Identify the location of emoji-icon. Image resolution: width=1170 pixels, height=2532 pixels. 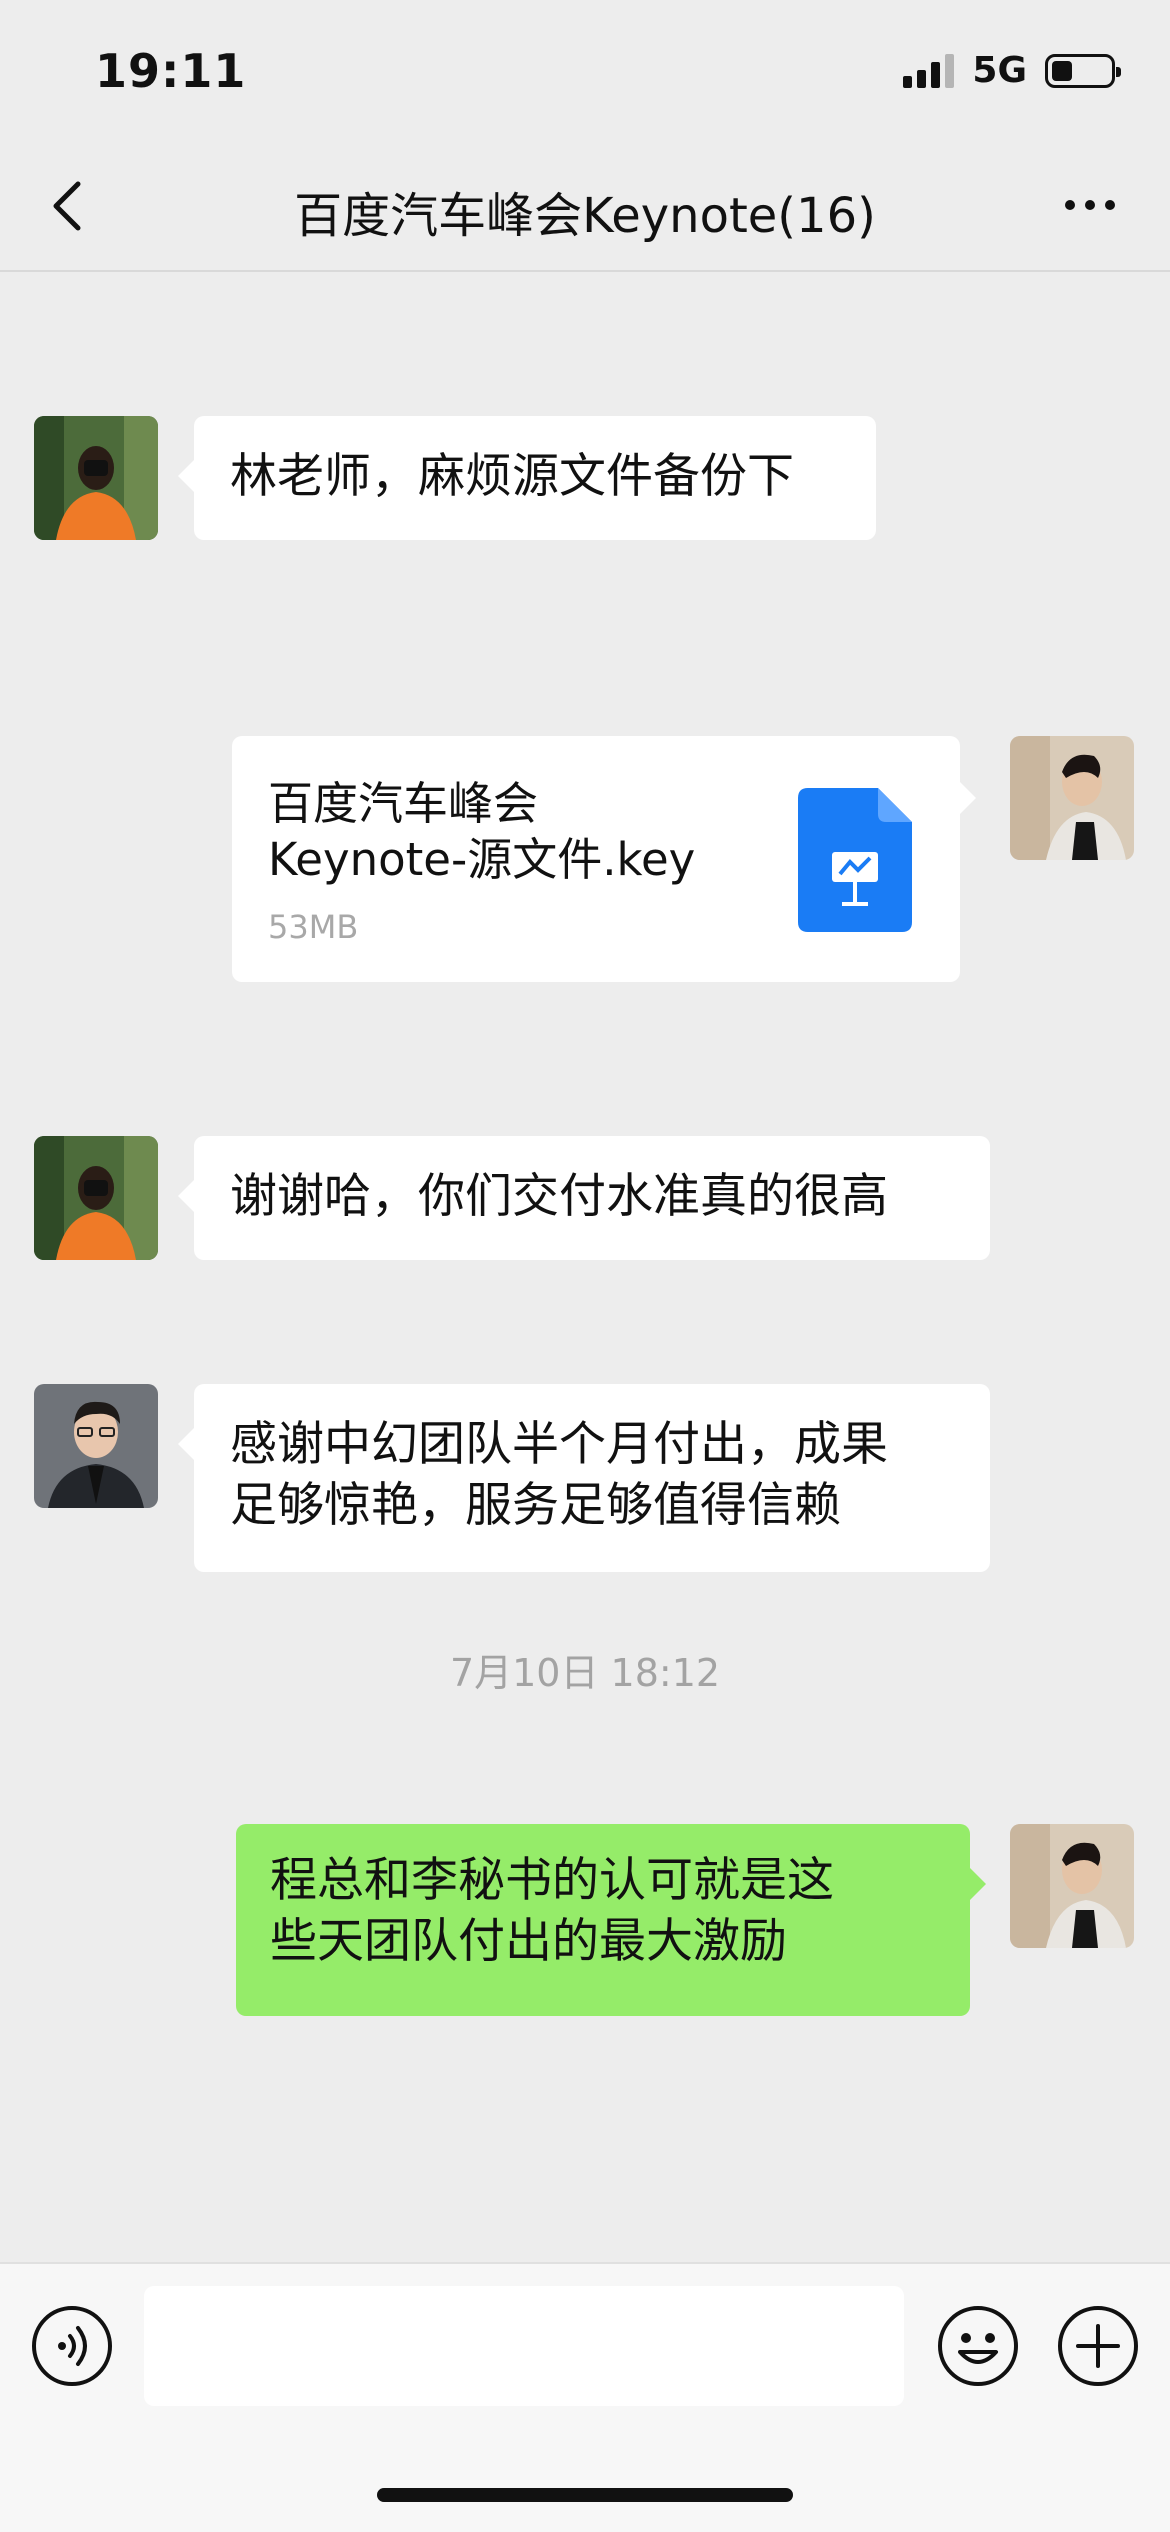
(978, 2346).